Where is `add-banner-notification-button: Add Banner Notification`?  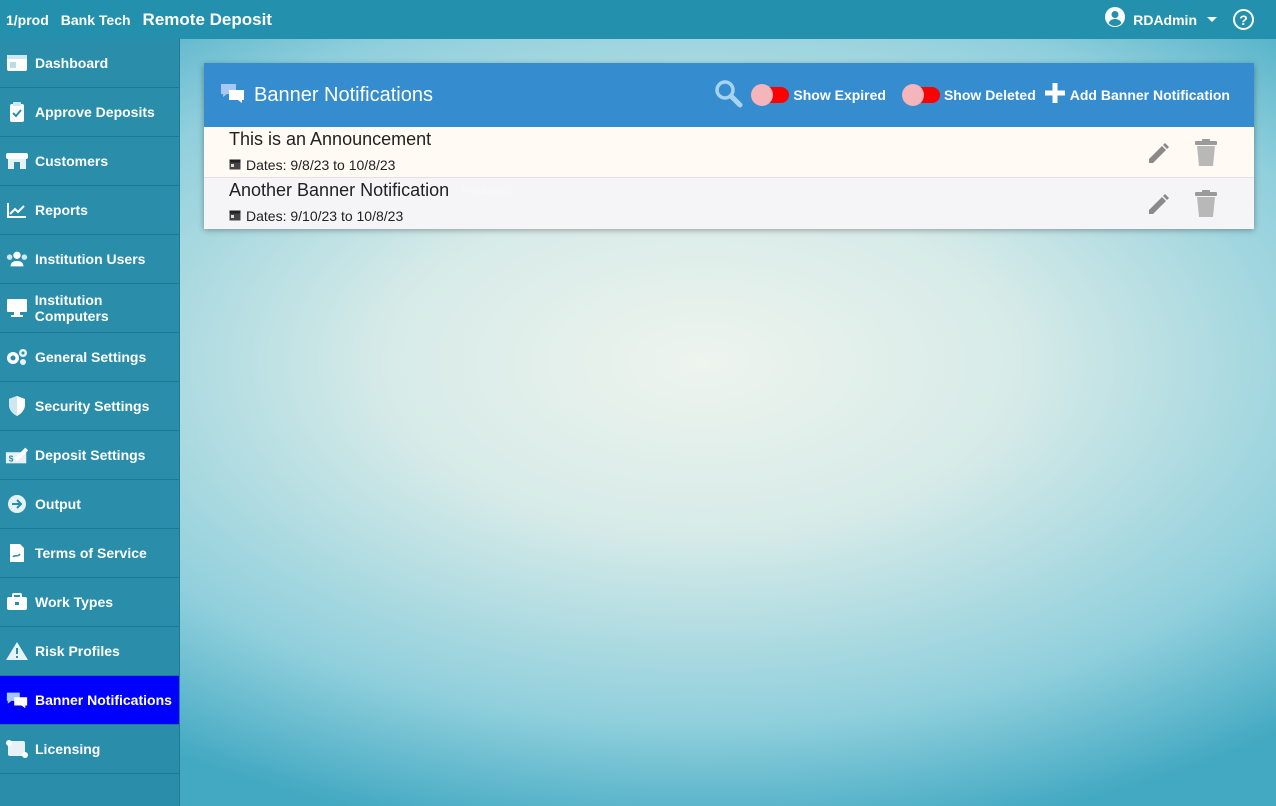 add-banner-notification-button: Add Banner Notification is located at coordinates (1137, 95).